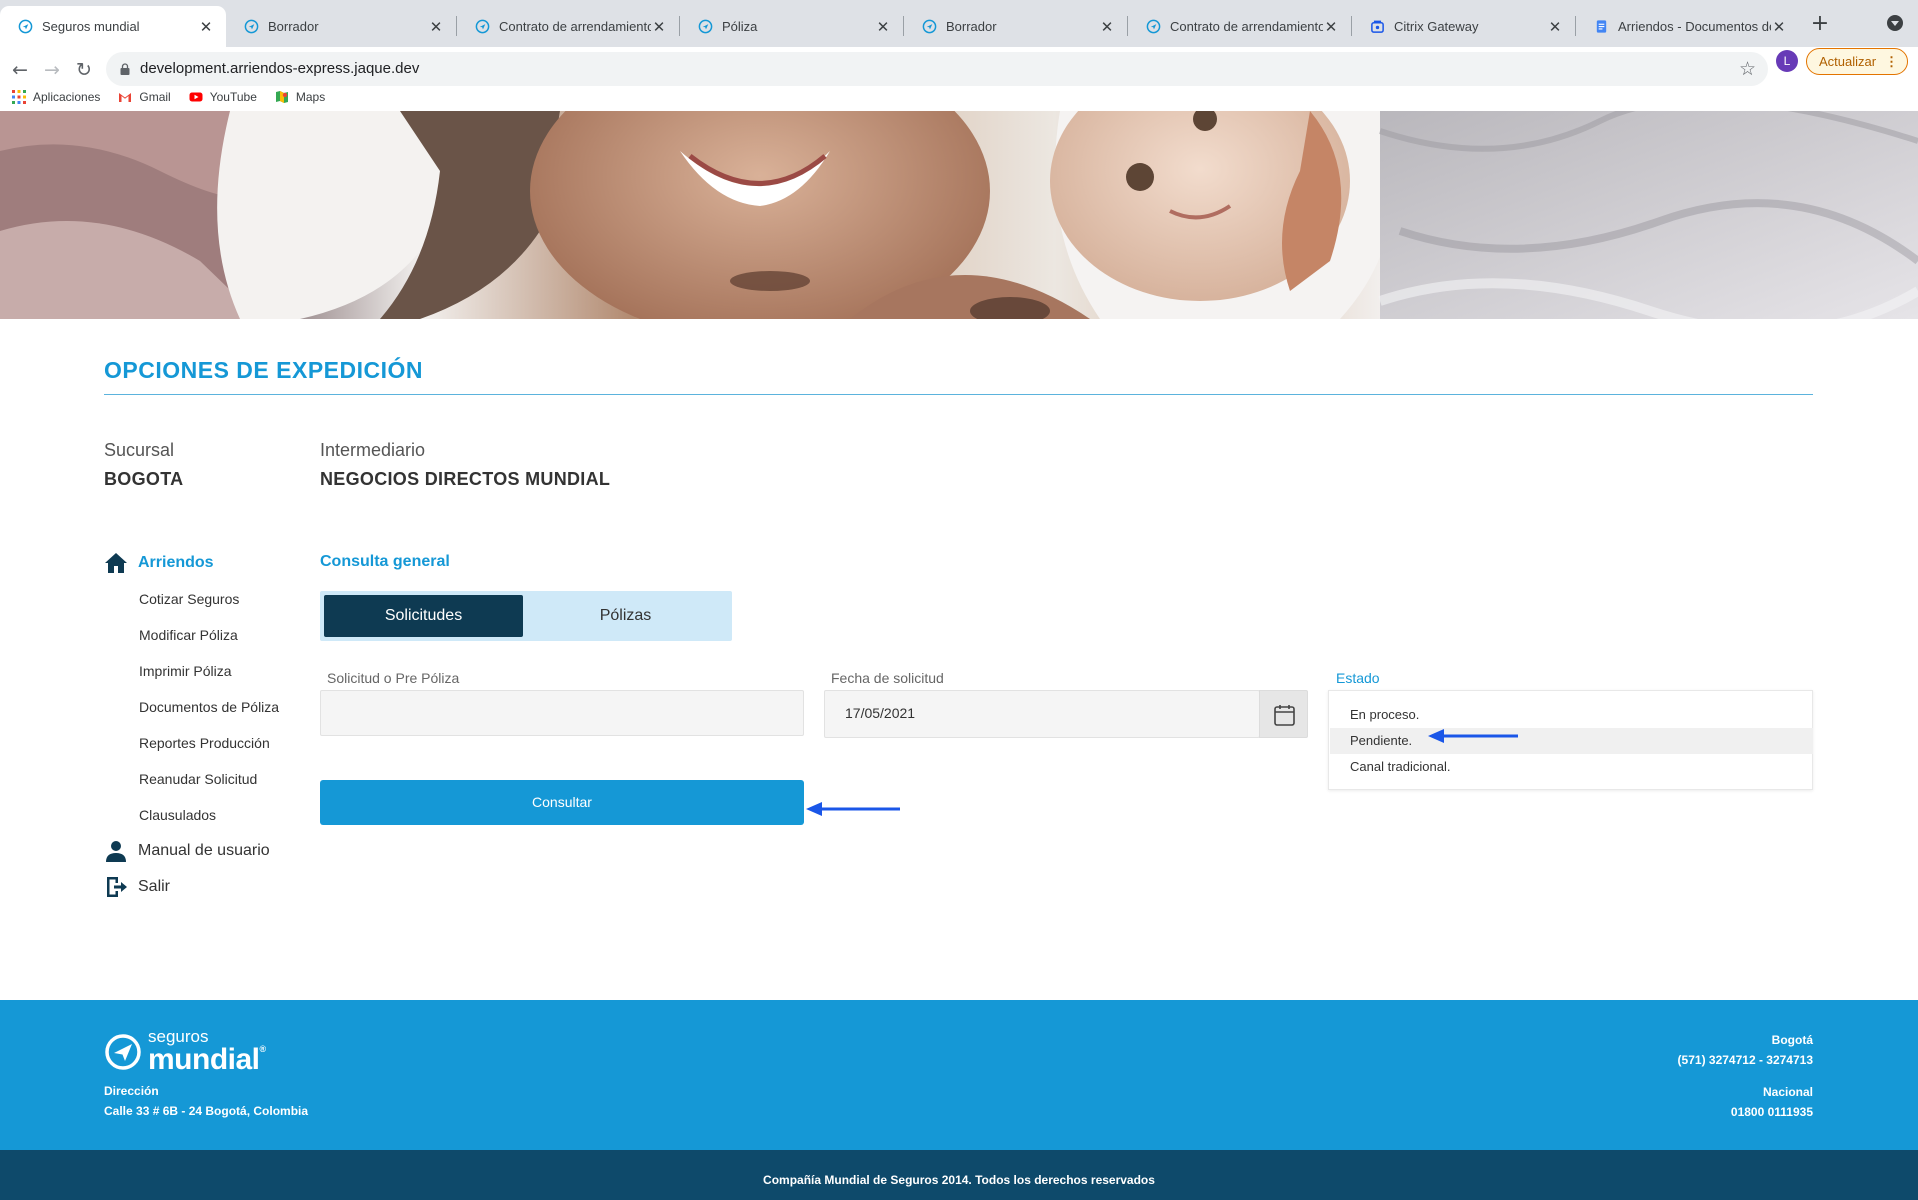 This screenshot has height=1200, width=1918. What do you see at coordinates (562, 713) in the screenshot?
I see `solicitud-input` at bounding box center [562, 713].